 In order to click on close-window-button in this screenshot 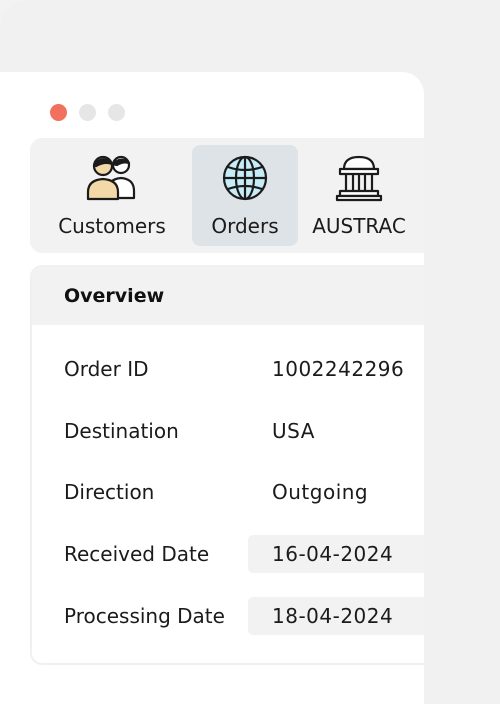, I will do `click(58, 112)`.